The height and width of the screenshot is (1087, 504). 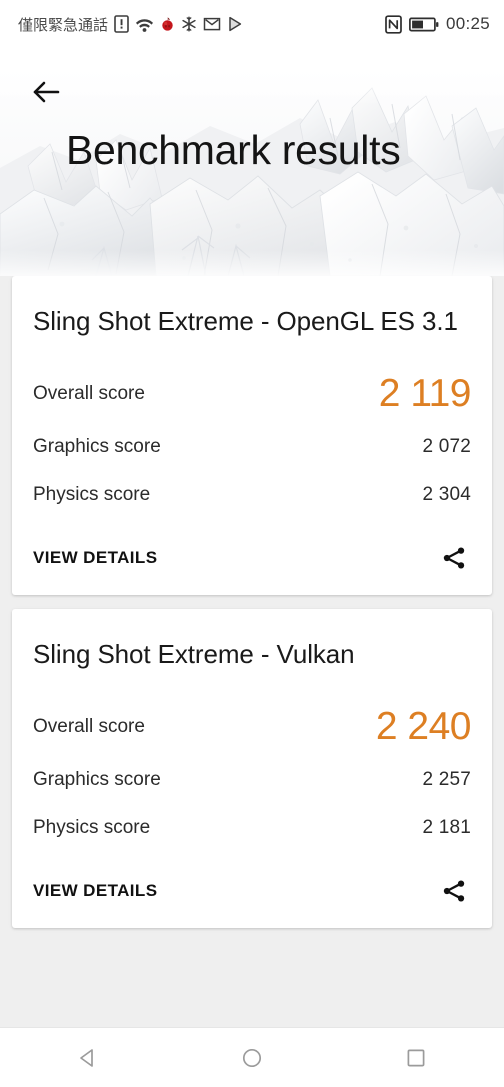 What do you see at coordinates (233, 150) in the screenshot?
I see `page-title: Benchmark results` at bounding box center [233, 150].